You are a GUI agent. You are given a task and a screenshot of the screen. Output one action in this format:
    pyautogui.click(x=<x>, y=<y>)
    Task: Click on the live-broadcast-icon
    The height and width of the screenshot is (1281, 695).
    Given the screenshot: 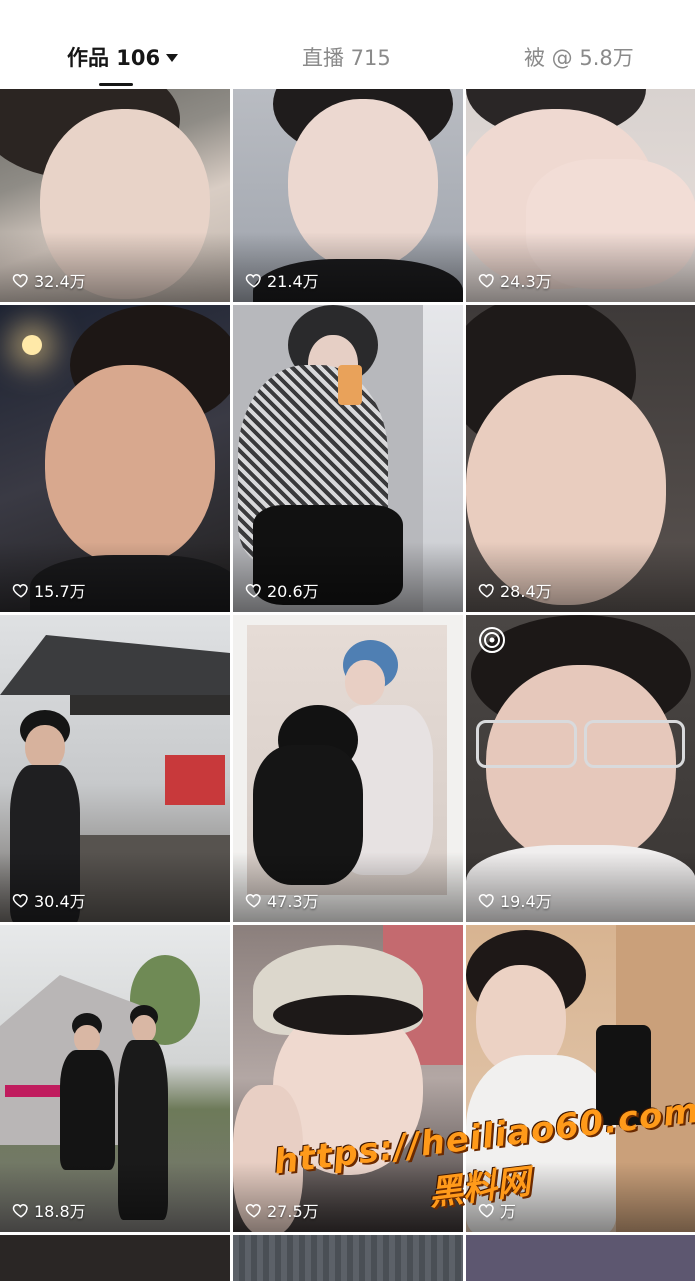 What is the action you would take?
    pyautogui.click(x=492, y=640)
    